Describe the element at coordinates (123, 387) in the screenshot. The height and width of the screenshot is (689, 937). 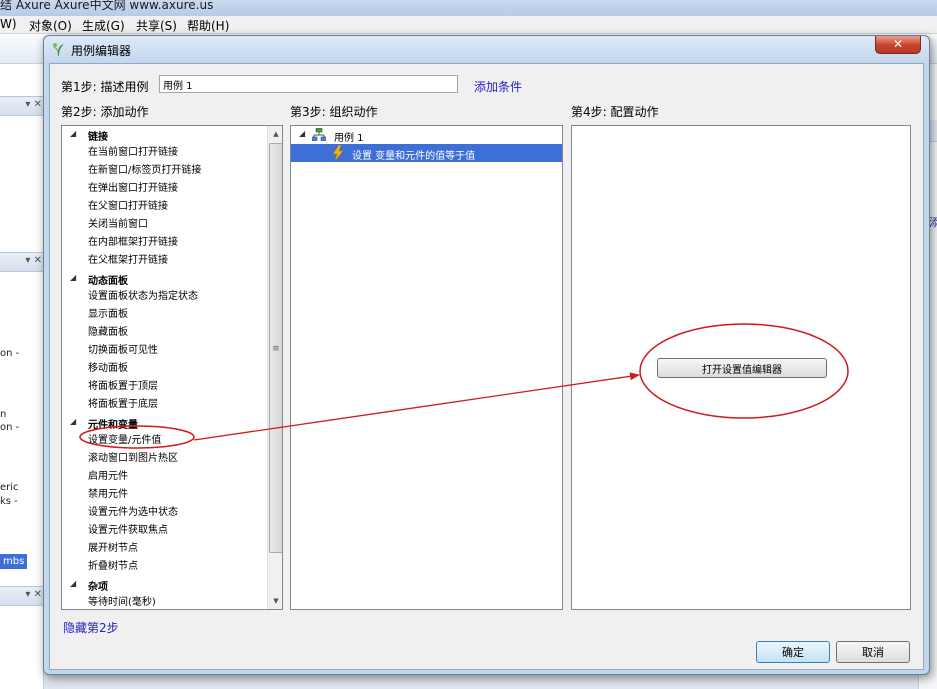
I see `tree-action-item: 将面板置于顶层` at that location.